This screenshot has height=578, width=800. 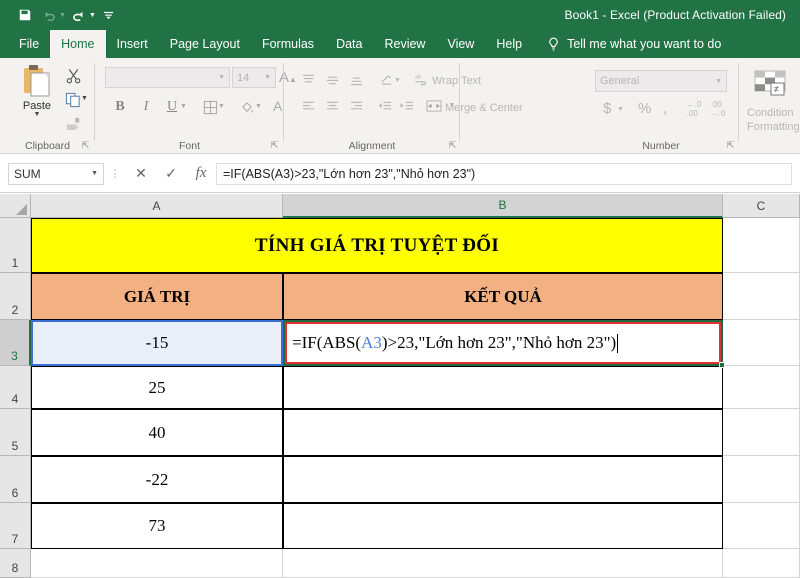 What do you see at coordinates (421, 79) in the screenshot?
I see `wrap-text-icon: ab` at bounding box center [421, 79].